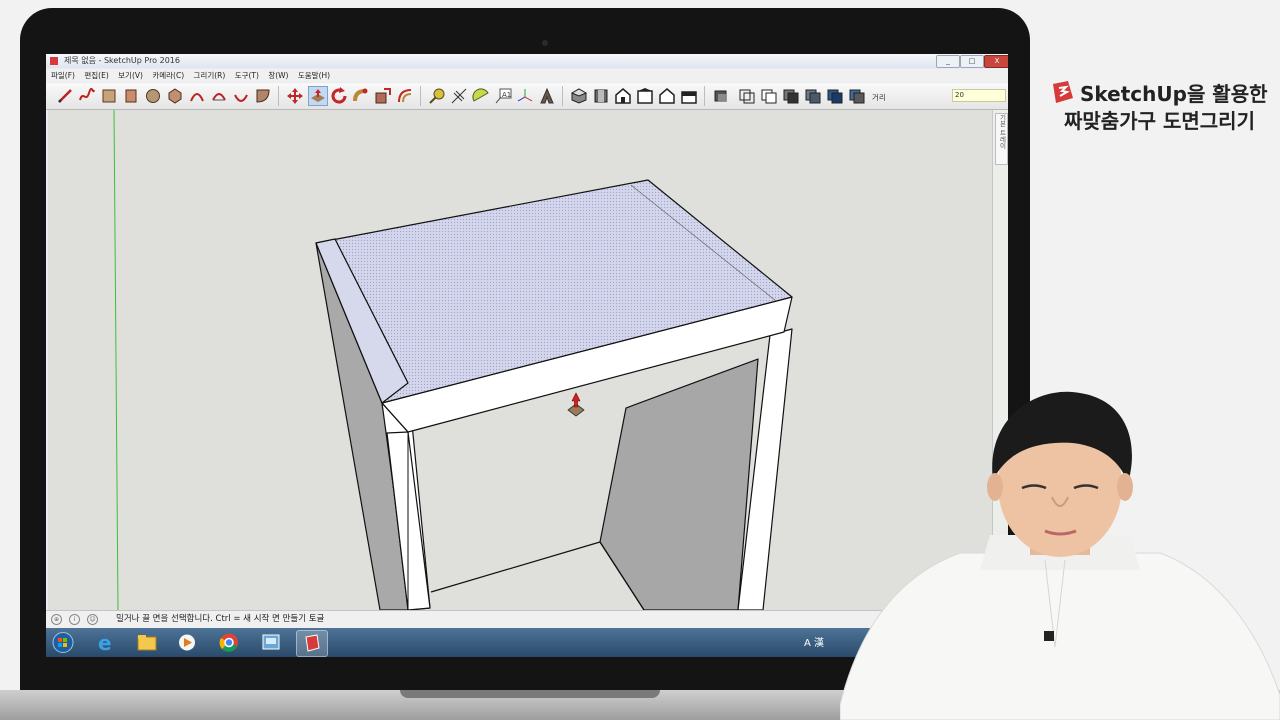 The width and height of the screenshot is (1280, 720). Describe the element at coordinates (530, 694) in the screenshot. I see `laptop-notch` at that location.